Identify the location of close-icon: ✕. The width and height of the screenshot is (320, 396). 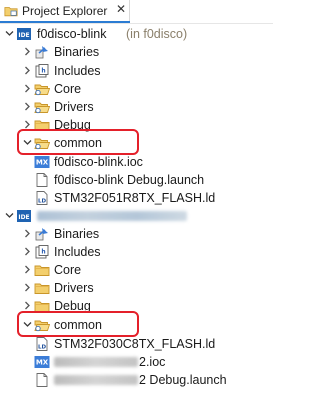
(121, 9).